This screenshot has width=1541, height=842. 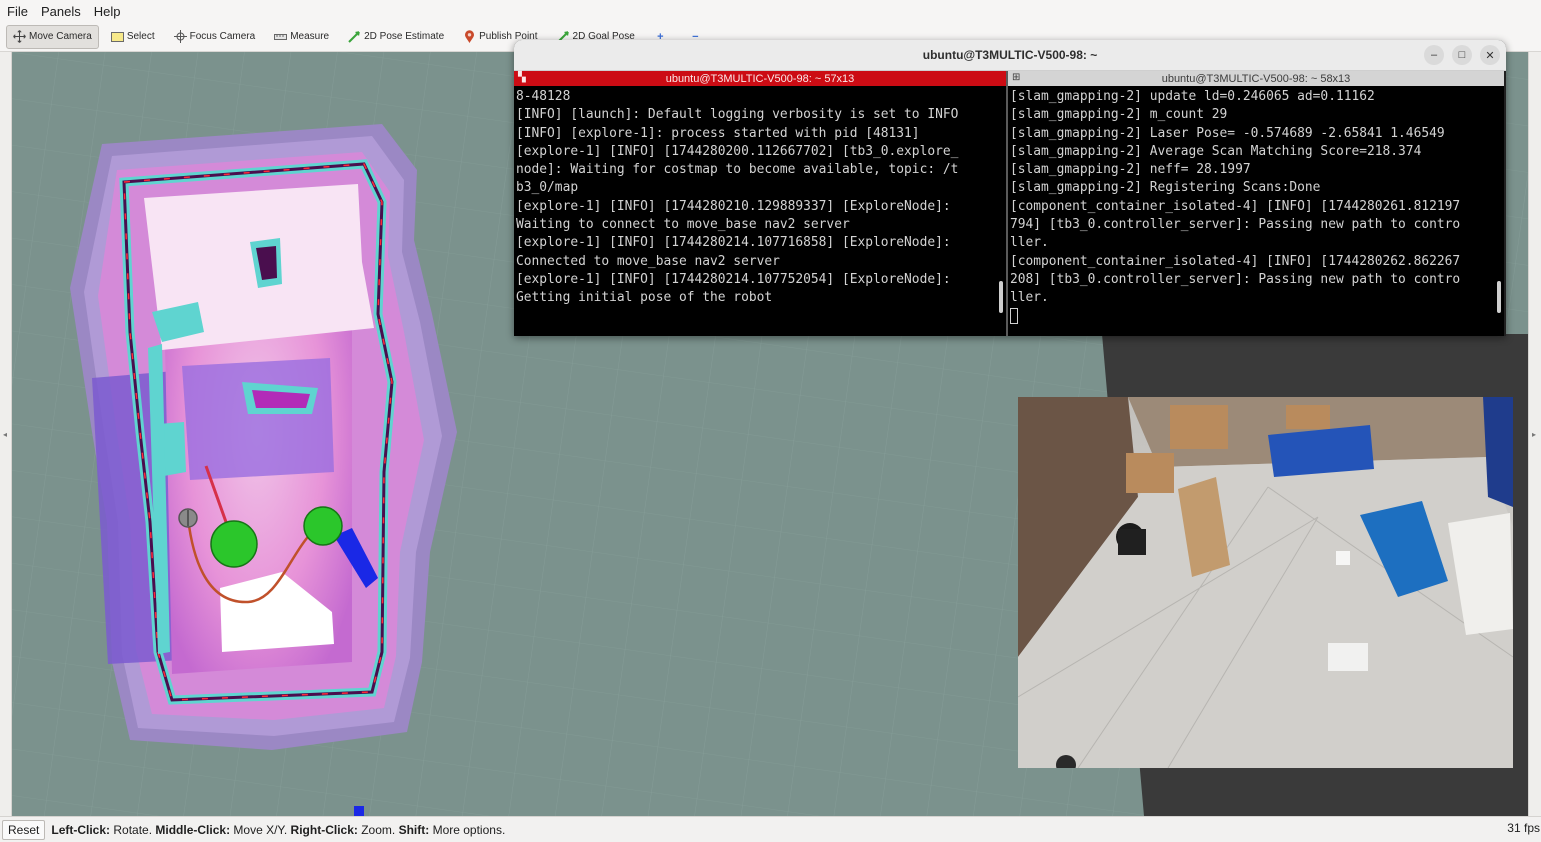 What do you see at coordinates (324, 829) in the screenshot?
I see `hint-right-key: Right-Click:` at bounding box center [324, 829].